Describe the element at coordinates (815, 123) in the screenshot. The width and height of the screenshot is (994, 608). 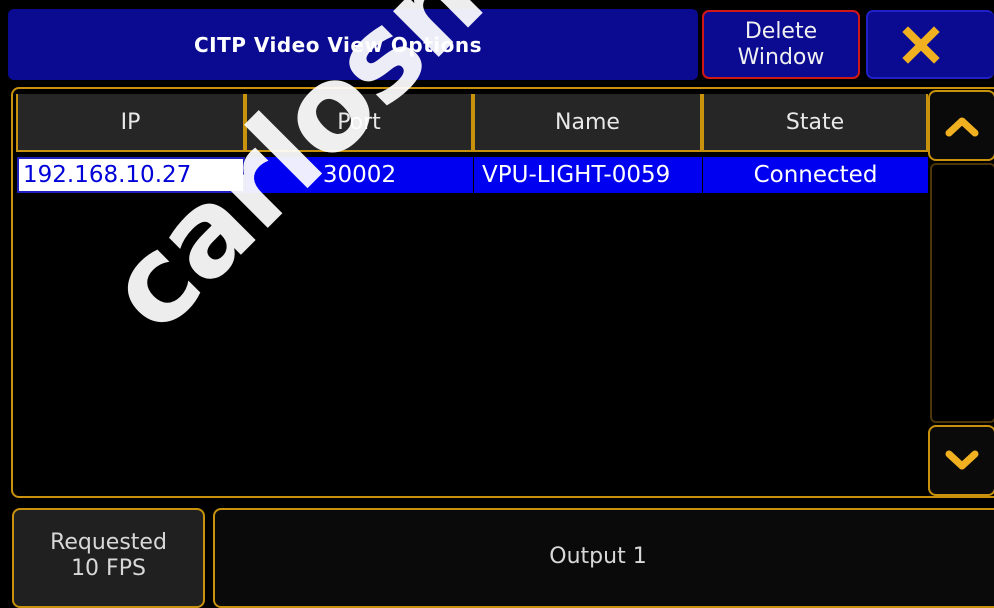
I see `column-header-state: State` at that location.